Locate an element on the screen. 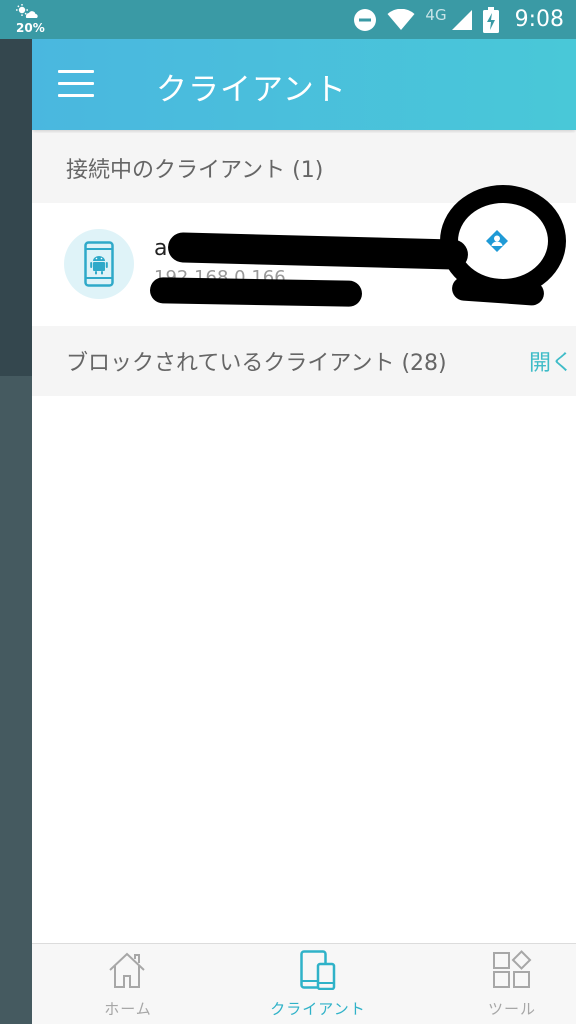  redaction-mark-ip is located at coordinates (256, 292).